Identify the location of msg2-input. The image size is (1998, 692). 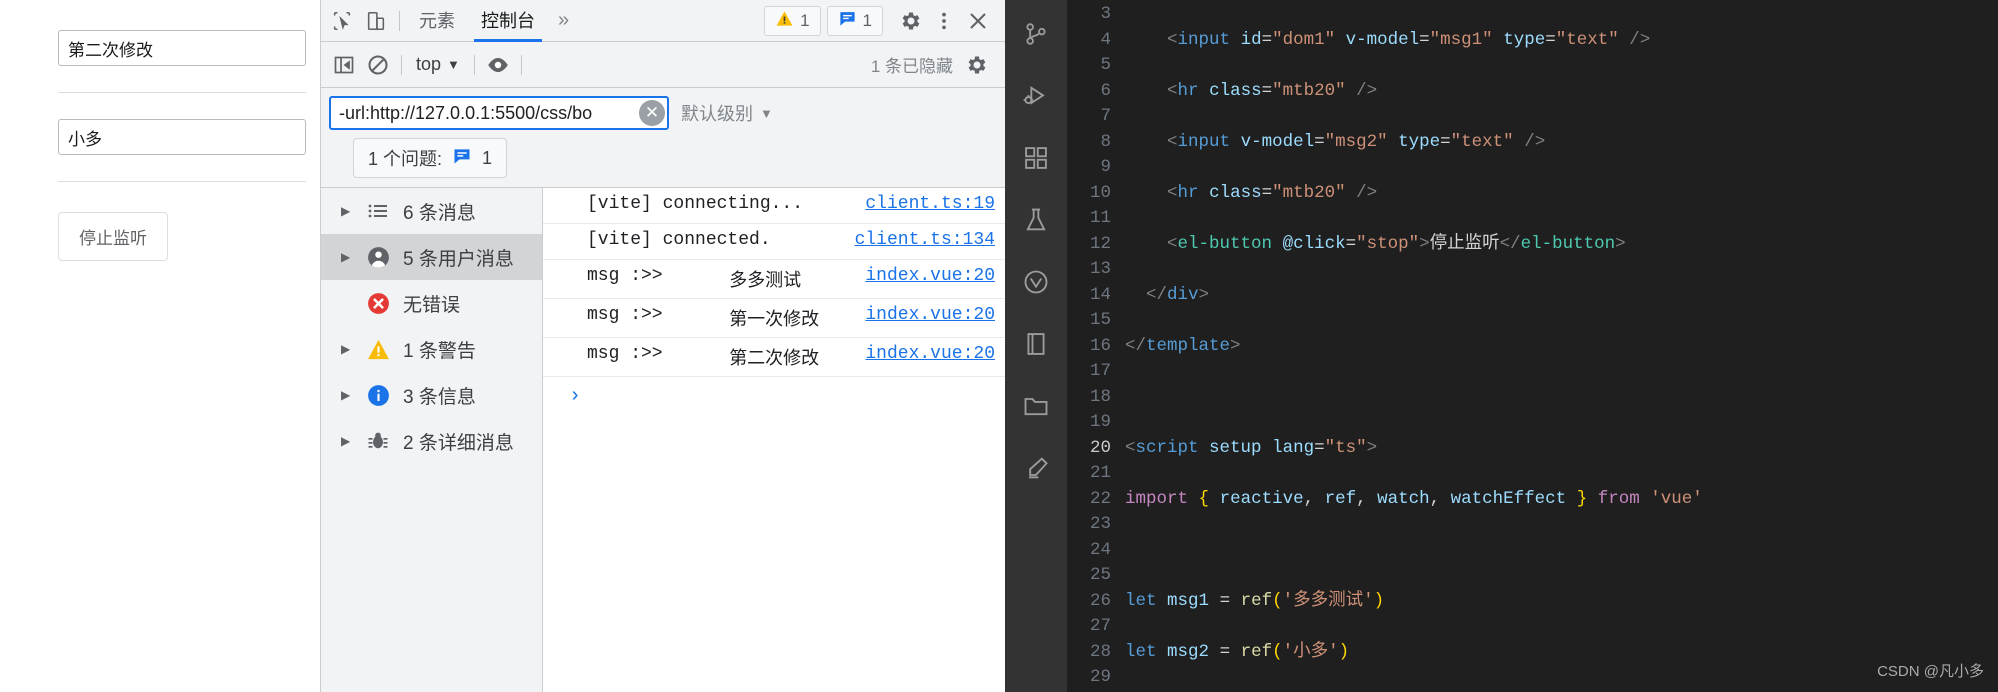
(182, 137).